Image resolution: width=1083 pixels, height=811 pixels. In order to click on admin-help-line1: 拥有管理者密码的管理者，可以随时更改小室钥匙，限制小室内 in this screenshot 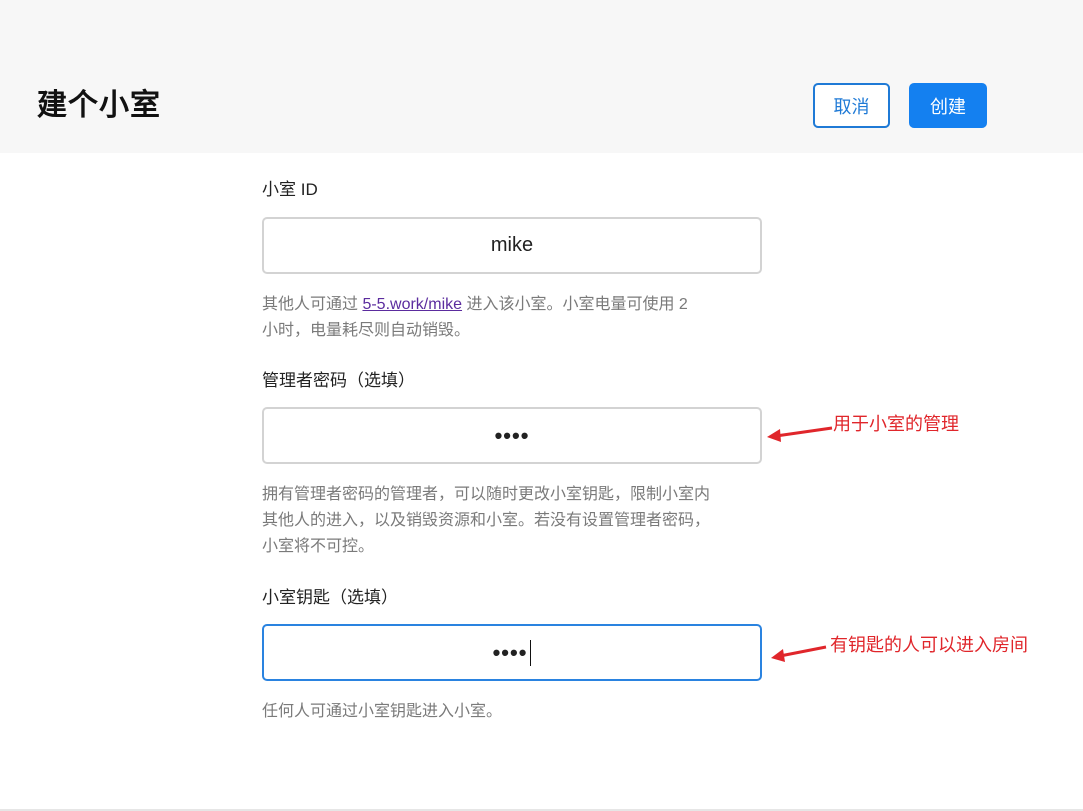, I will do `click(486, 494)`.